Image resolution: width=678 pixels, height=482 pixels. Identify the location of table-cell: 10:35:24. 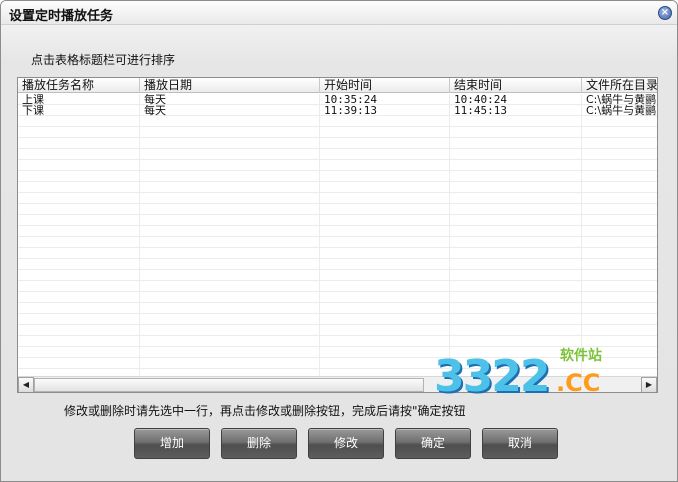
(350, 99).